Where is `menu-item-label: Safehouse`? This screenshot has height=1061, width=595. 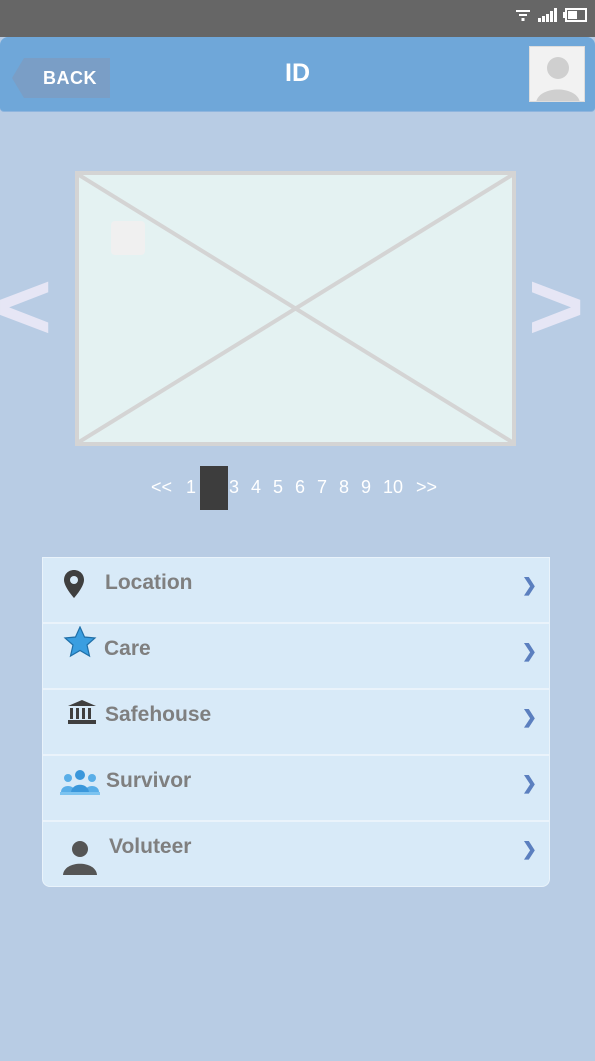 menu-item-label: Safehouse is located at coordinates (158, 714).